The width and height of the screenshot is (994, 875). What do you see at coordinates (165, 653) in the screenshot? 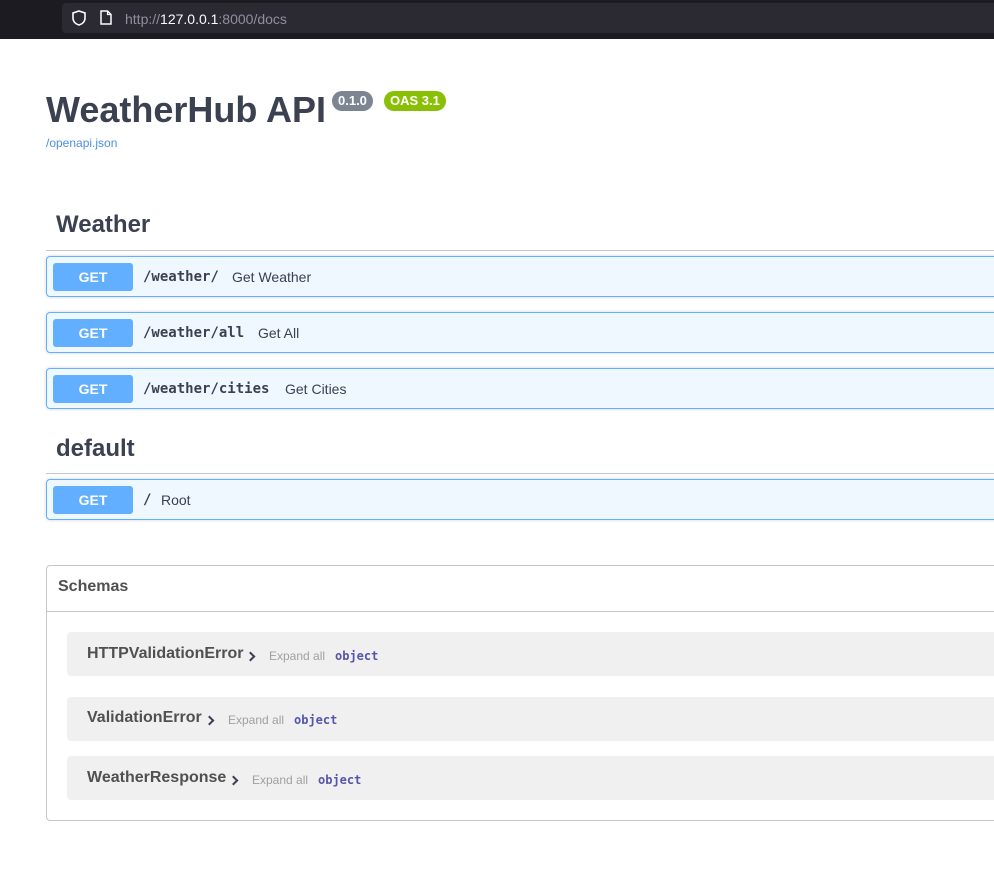
I see `schema-name: HTTPValidationError` at bounding box center [165, 653].